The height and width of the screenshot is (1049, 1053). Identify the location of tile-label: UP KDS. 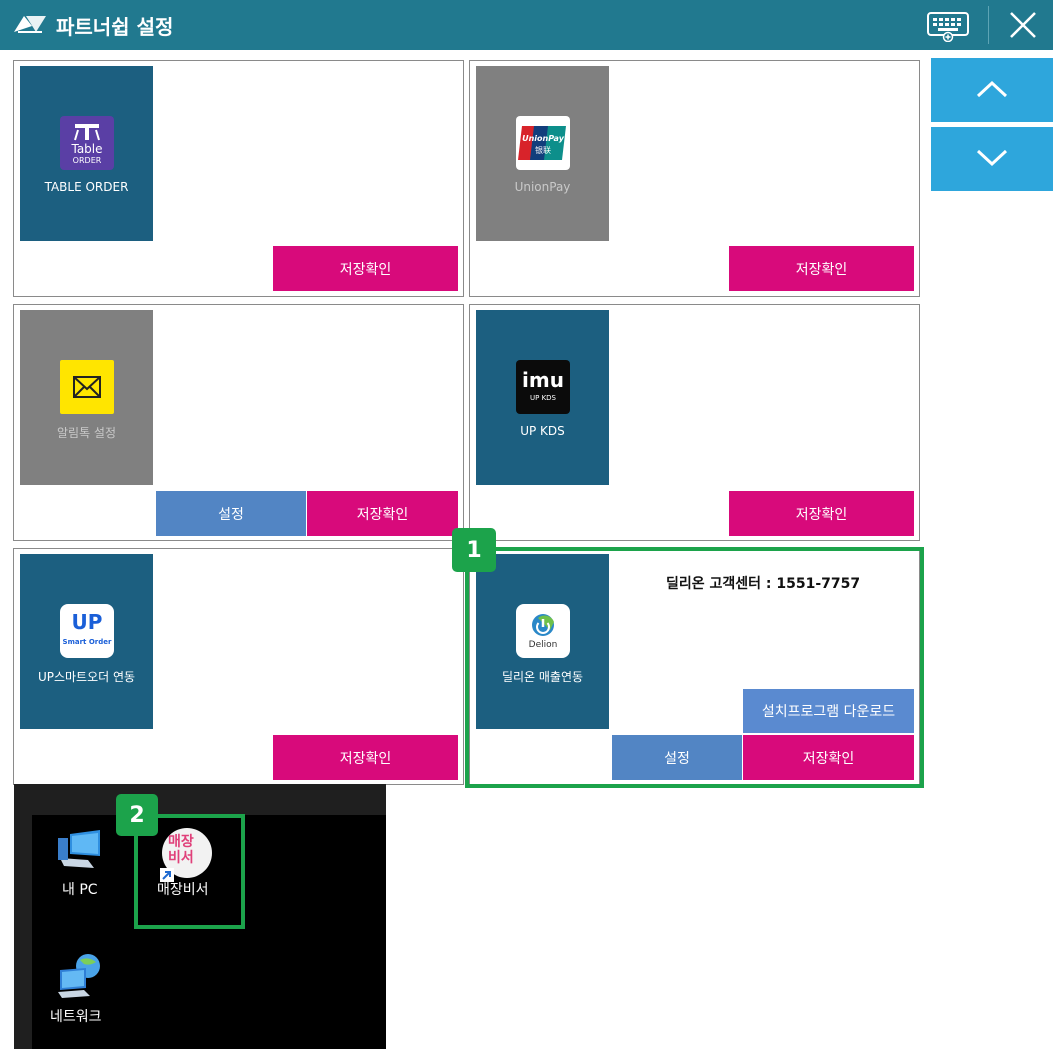
(542, 431).